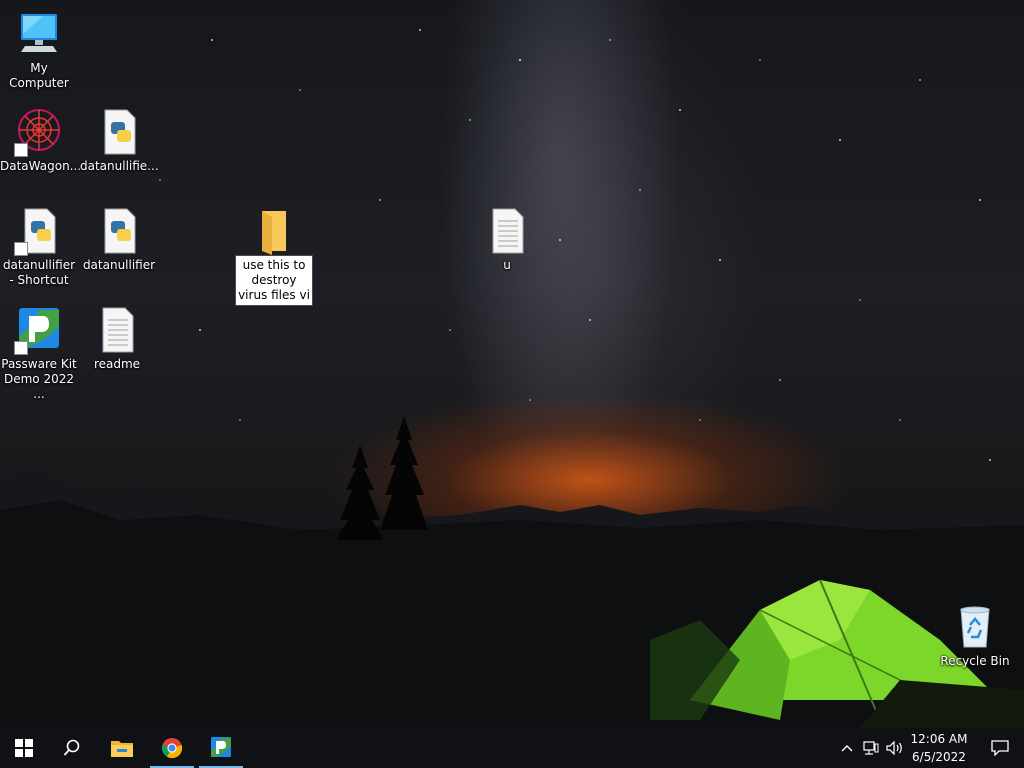 The width and height of the screenshot is (1024, 768). I want to click on windows-logo-icon, so click(24, 748).